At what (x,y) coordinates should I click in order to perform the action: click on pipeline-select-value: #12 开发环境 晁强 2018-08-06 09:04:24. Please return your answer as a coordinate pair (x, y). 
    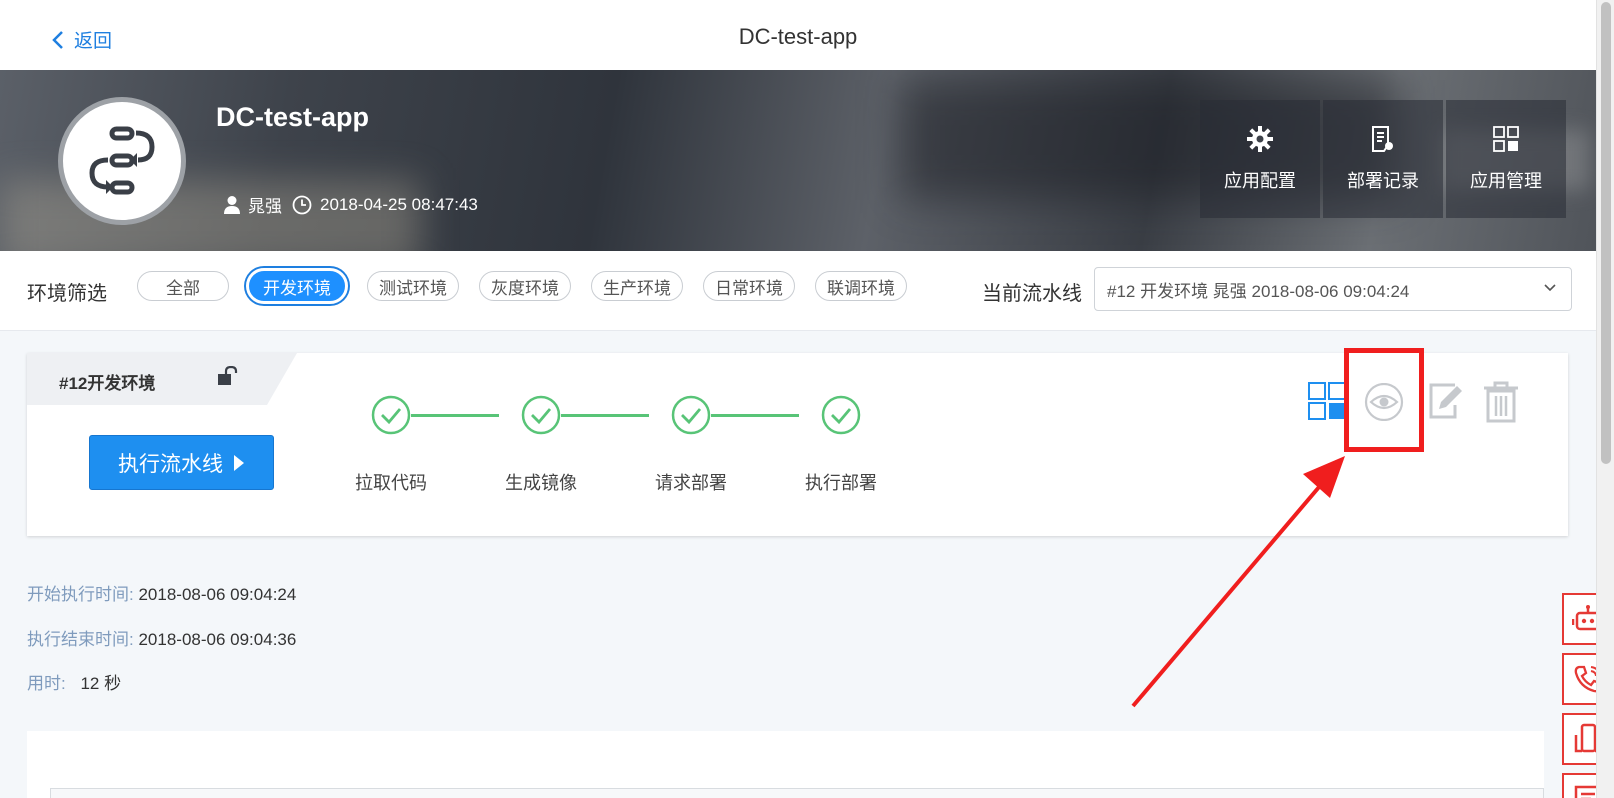
    Looking at the image, I should click on (1258, 291).